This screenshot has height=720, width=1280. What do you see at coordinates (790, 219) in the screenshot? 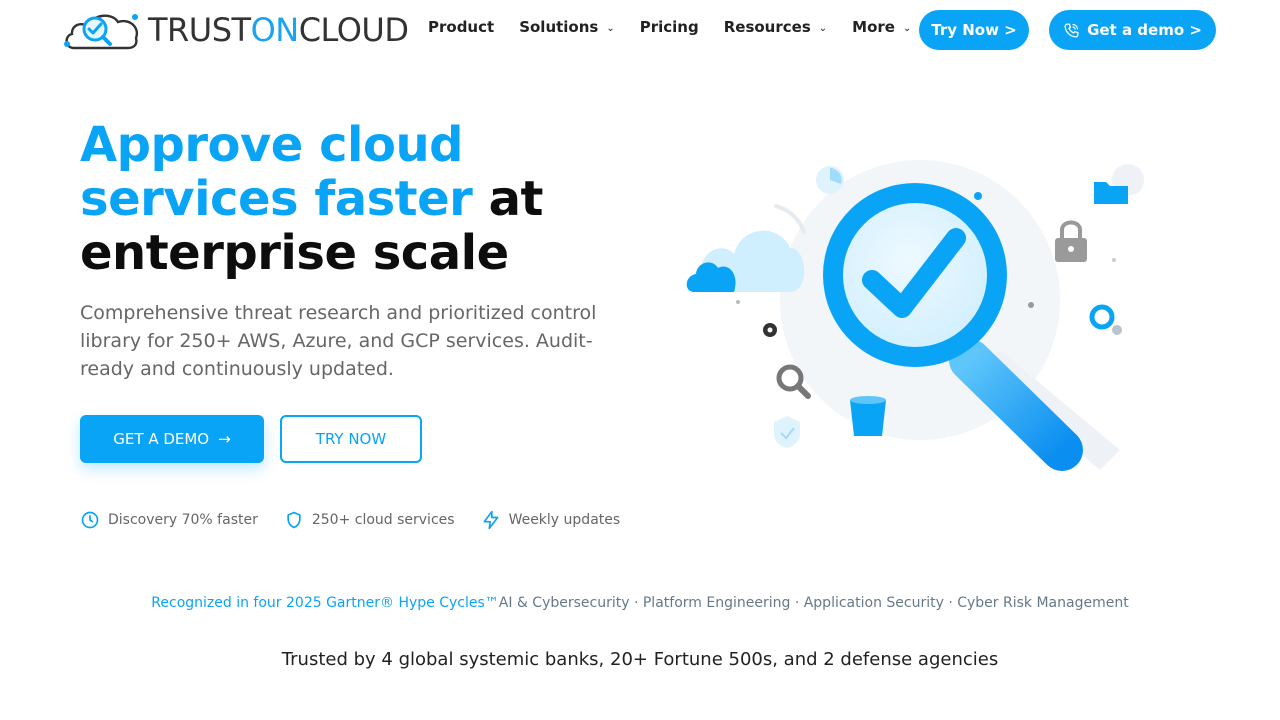
I see `signal-icon` at bounding box center [790, 219].